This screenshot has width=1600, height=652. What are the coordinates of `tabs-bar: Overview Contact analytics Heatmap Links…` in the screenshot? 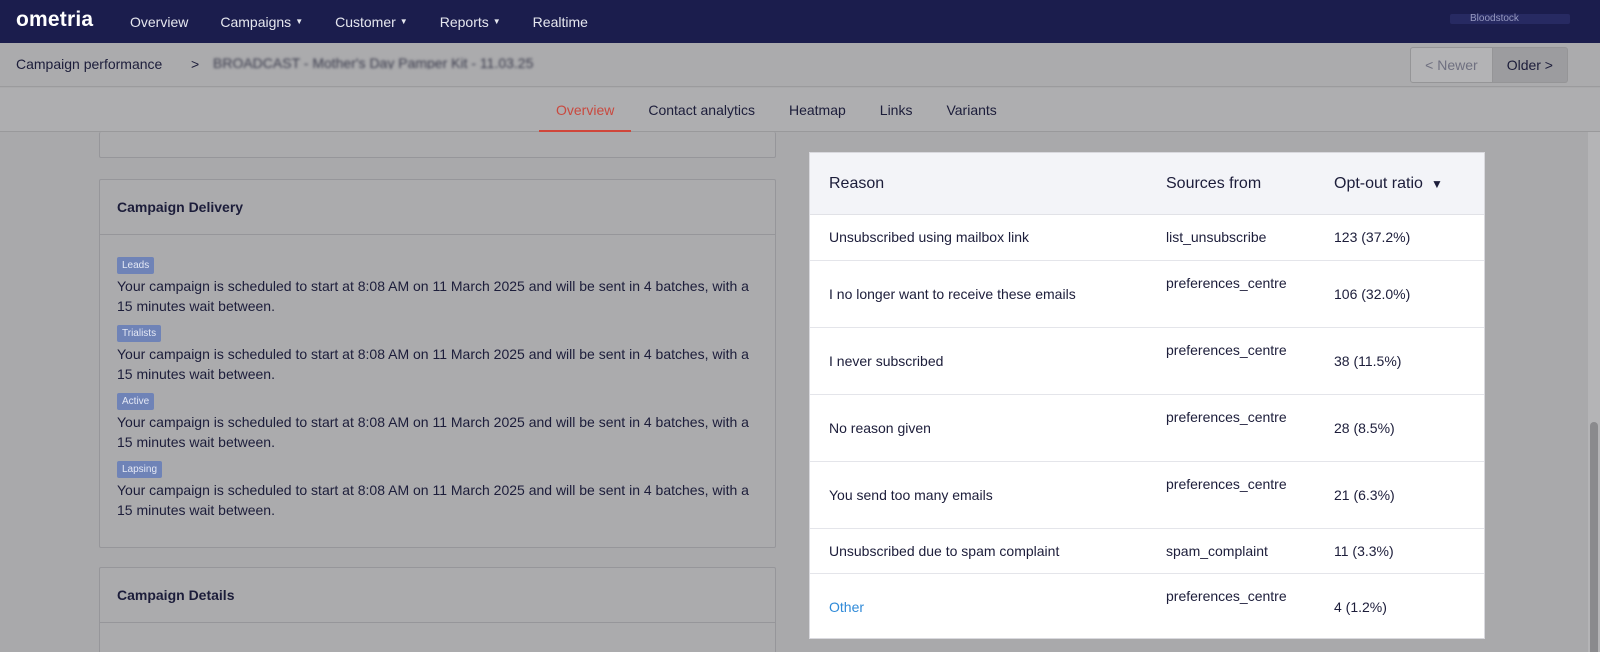 It's located at (800, 110).